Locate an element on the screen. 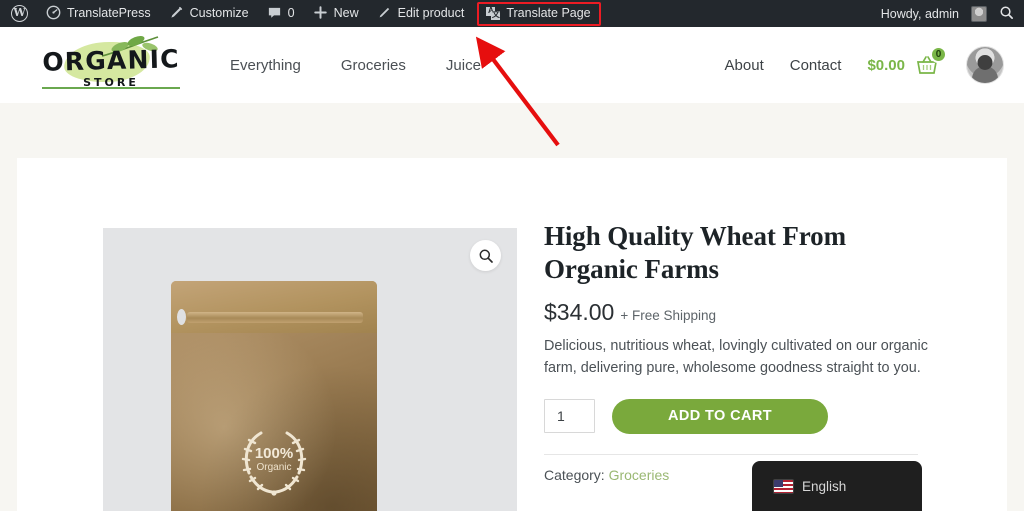 Image resolution: width=1024 pixels, height=511 pixels. organic-badge-icon: 100% Organic is located at coordinates (274, 460).